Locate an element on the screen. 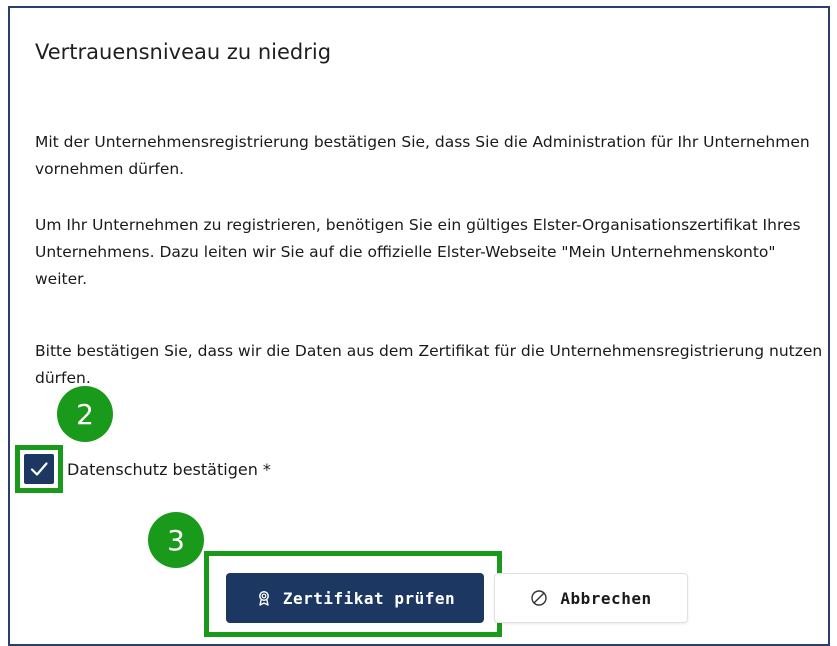 The width and height of the screenshot is (837, 646). check-certificate-button: Zertifikat prüfen is located at coordinates (355, 598).